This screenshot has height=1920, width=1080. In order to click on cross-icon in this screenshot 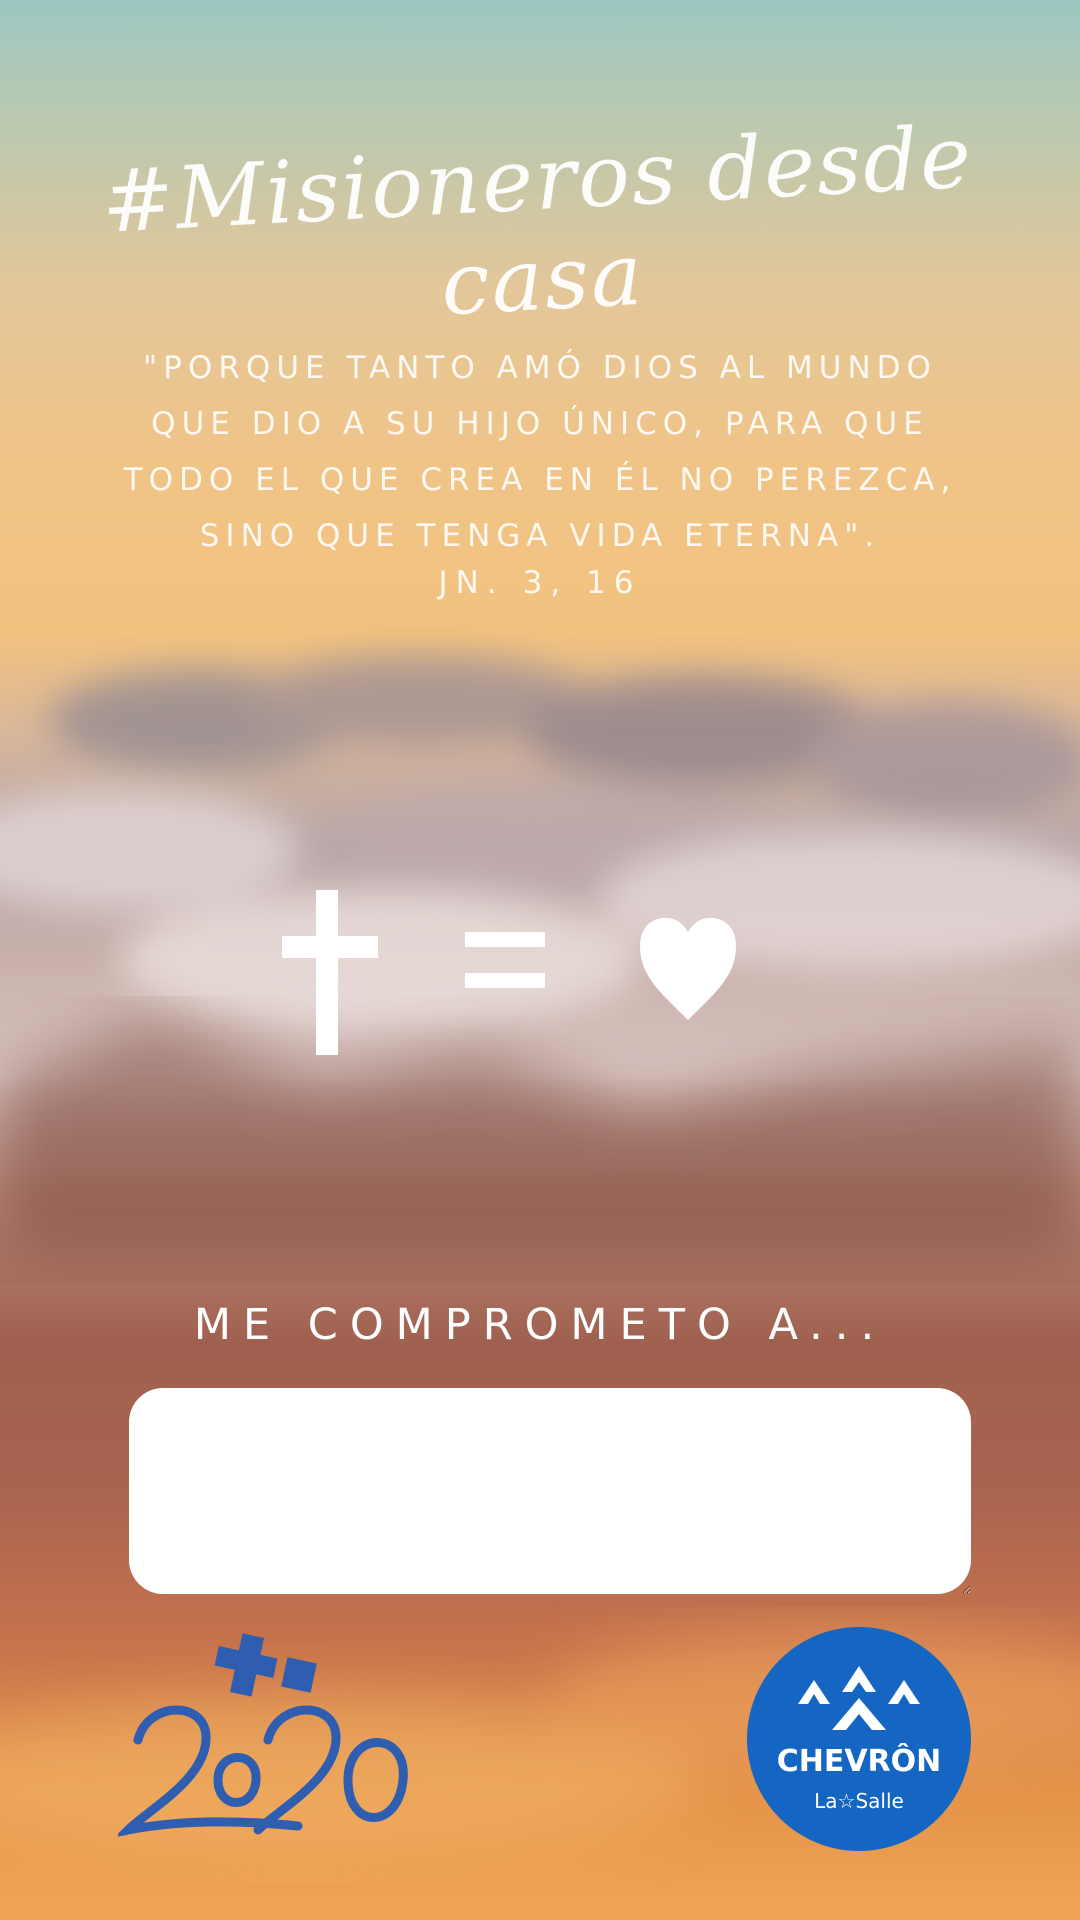, I will do `click(330, 972)`.